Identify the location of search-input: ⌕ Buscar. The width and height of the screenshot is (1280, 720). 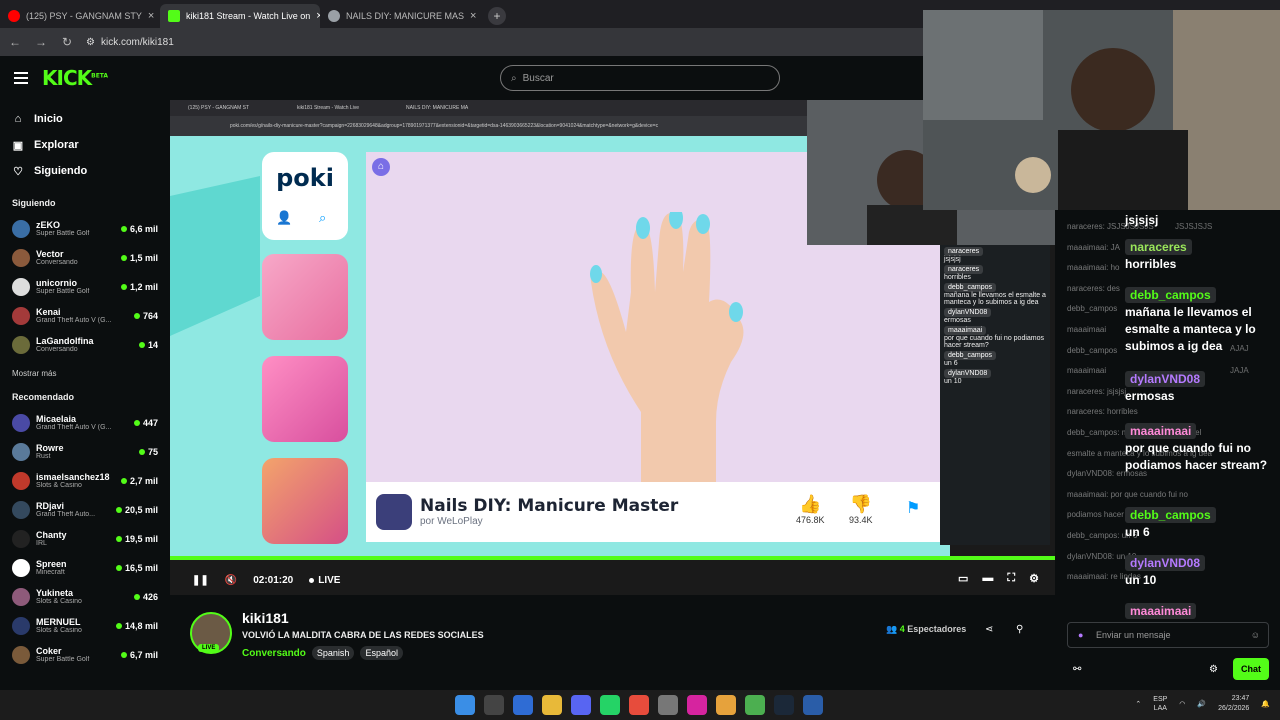
(640, 78).